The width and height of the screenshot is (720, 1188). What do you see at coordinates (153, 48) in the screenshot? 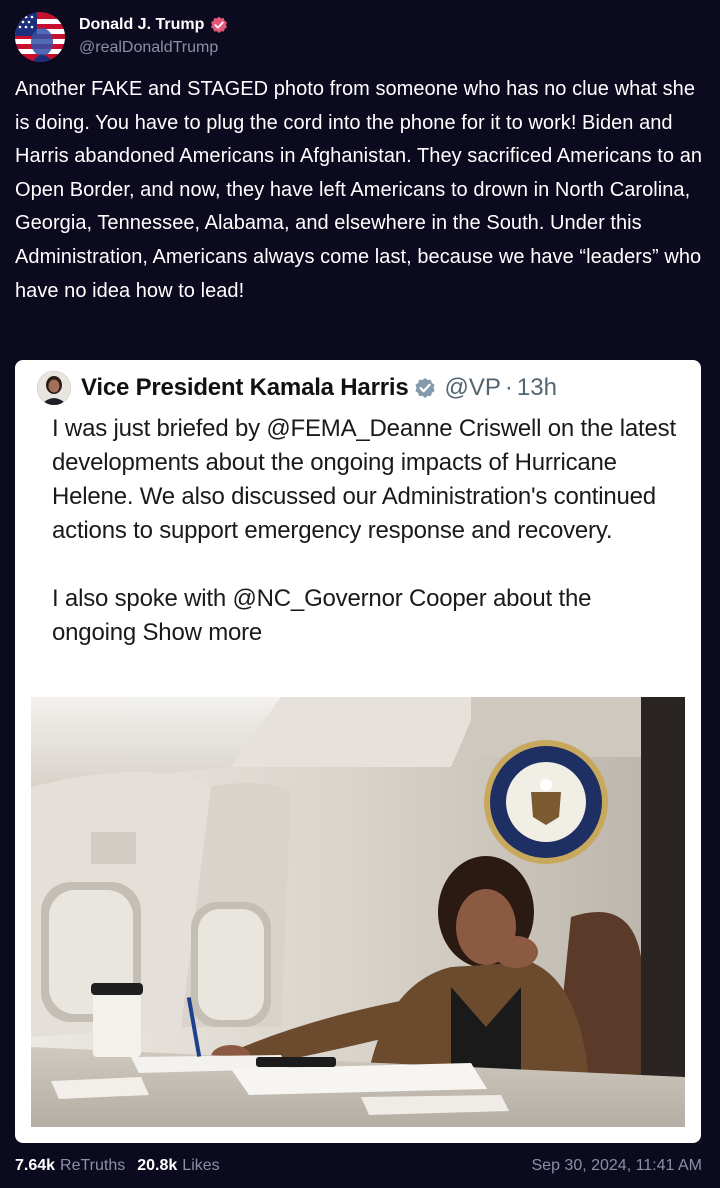
I see `author-handle: @realDonaldTrump` at bounding box center [153, 48].